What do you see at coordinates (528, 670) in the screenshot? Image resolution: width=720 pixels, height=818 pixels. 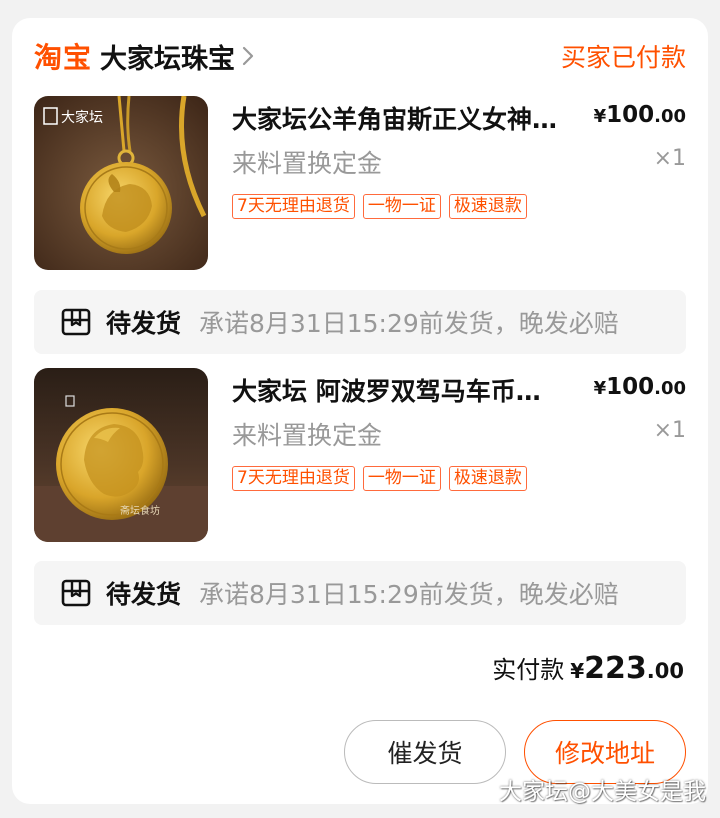 I see `total-label: 实付款` at bounding box center [528, 670].